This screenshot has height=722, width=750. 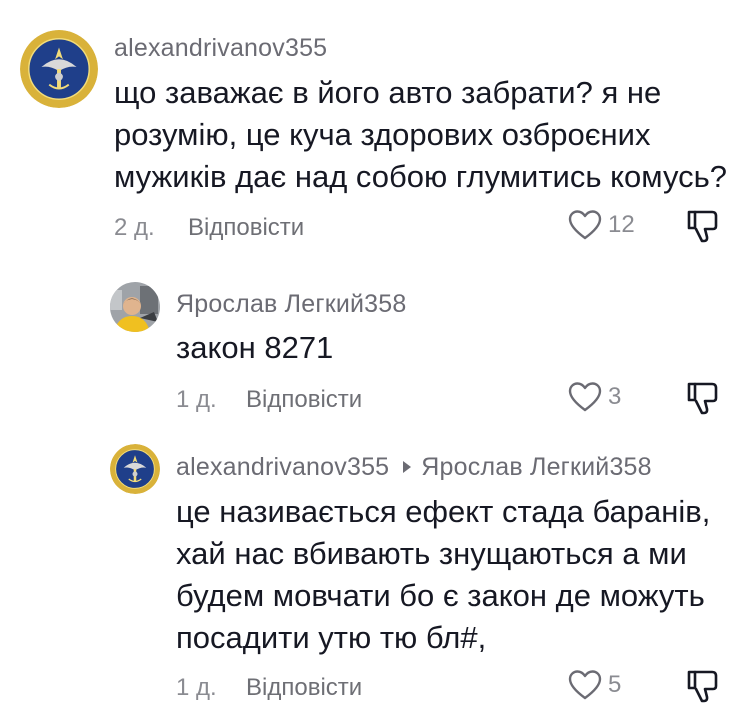 What do you see at coordinates (382, 134) in the screenshot?
I see `comment-line: розумію, це куча здорових озброєних` at bounding box center [382, 134].